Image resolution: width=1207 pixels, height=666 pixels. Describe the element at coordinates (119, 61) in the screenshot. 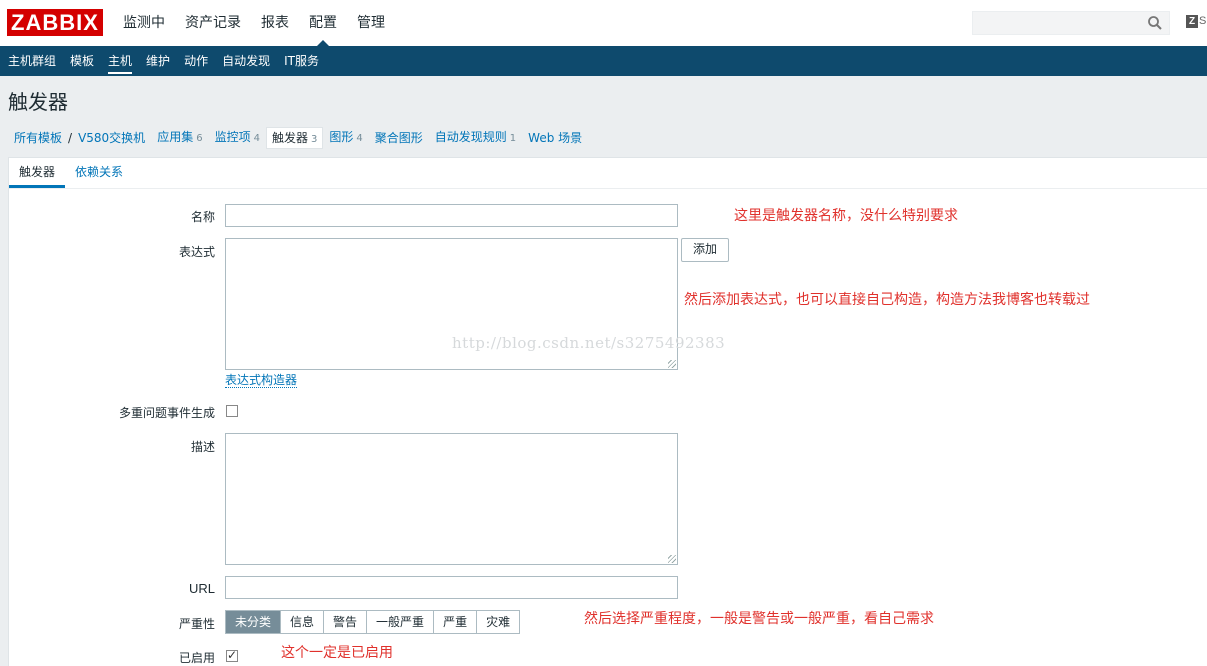

I see `submenu-hosts: 主机` at that location.